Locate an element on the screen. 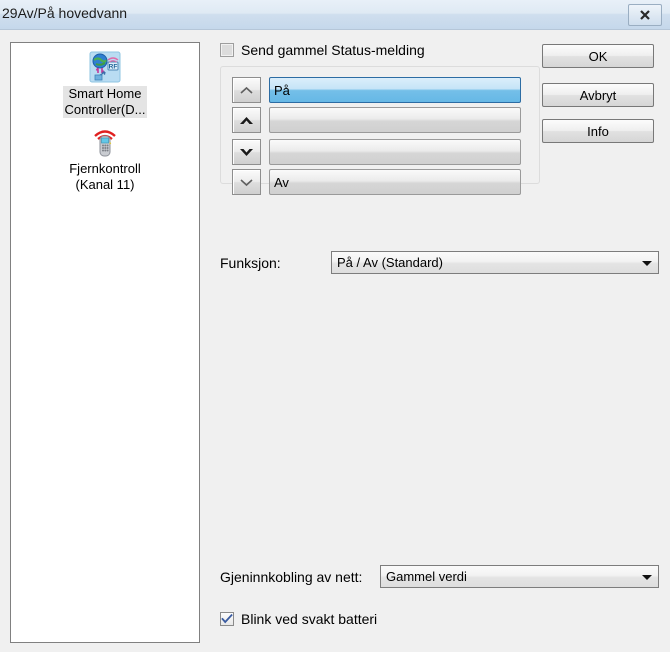 The width and height of the screenshot is (670, 652). remote-control-icon is located at coordinates (105, 142).